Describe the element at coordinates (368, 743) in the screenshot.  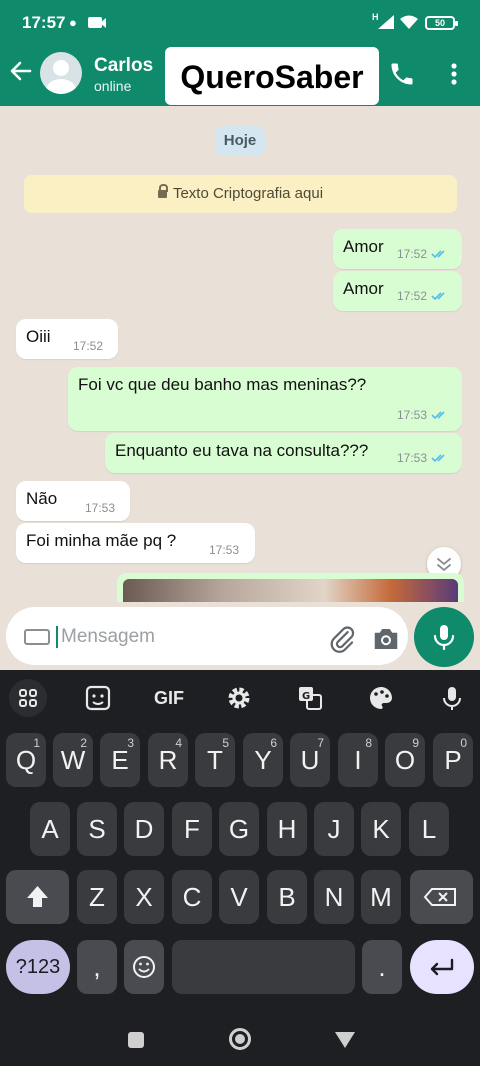
I see `key-hint: 8` at that location.